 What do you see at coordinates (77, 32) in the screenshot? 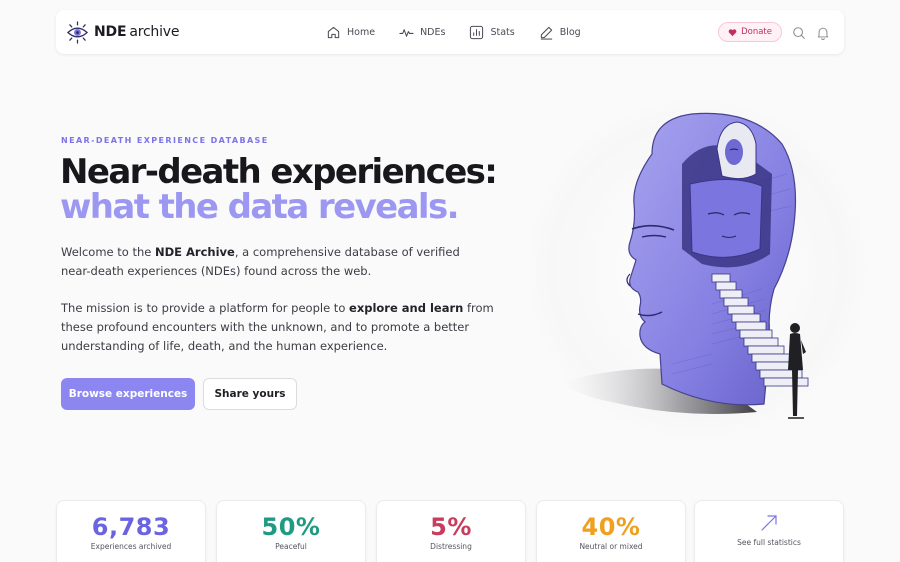
I see `eye-logo-icon` at bounding box center [77, 32].